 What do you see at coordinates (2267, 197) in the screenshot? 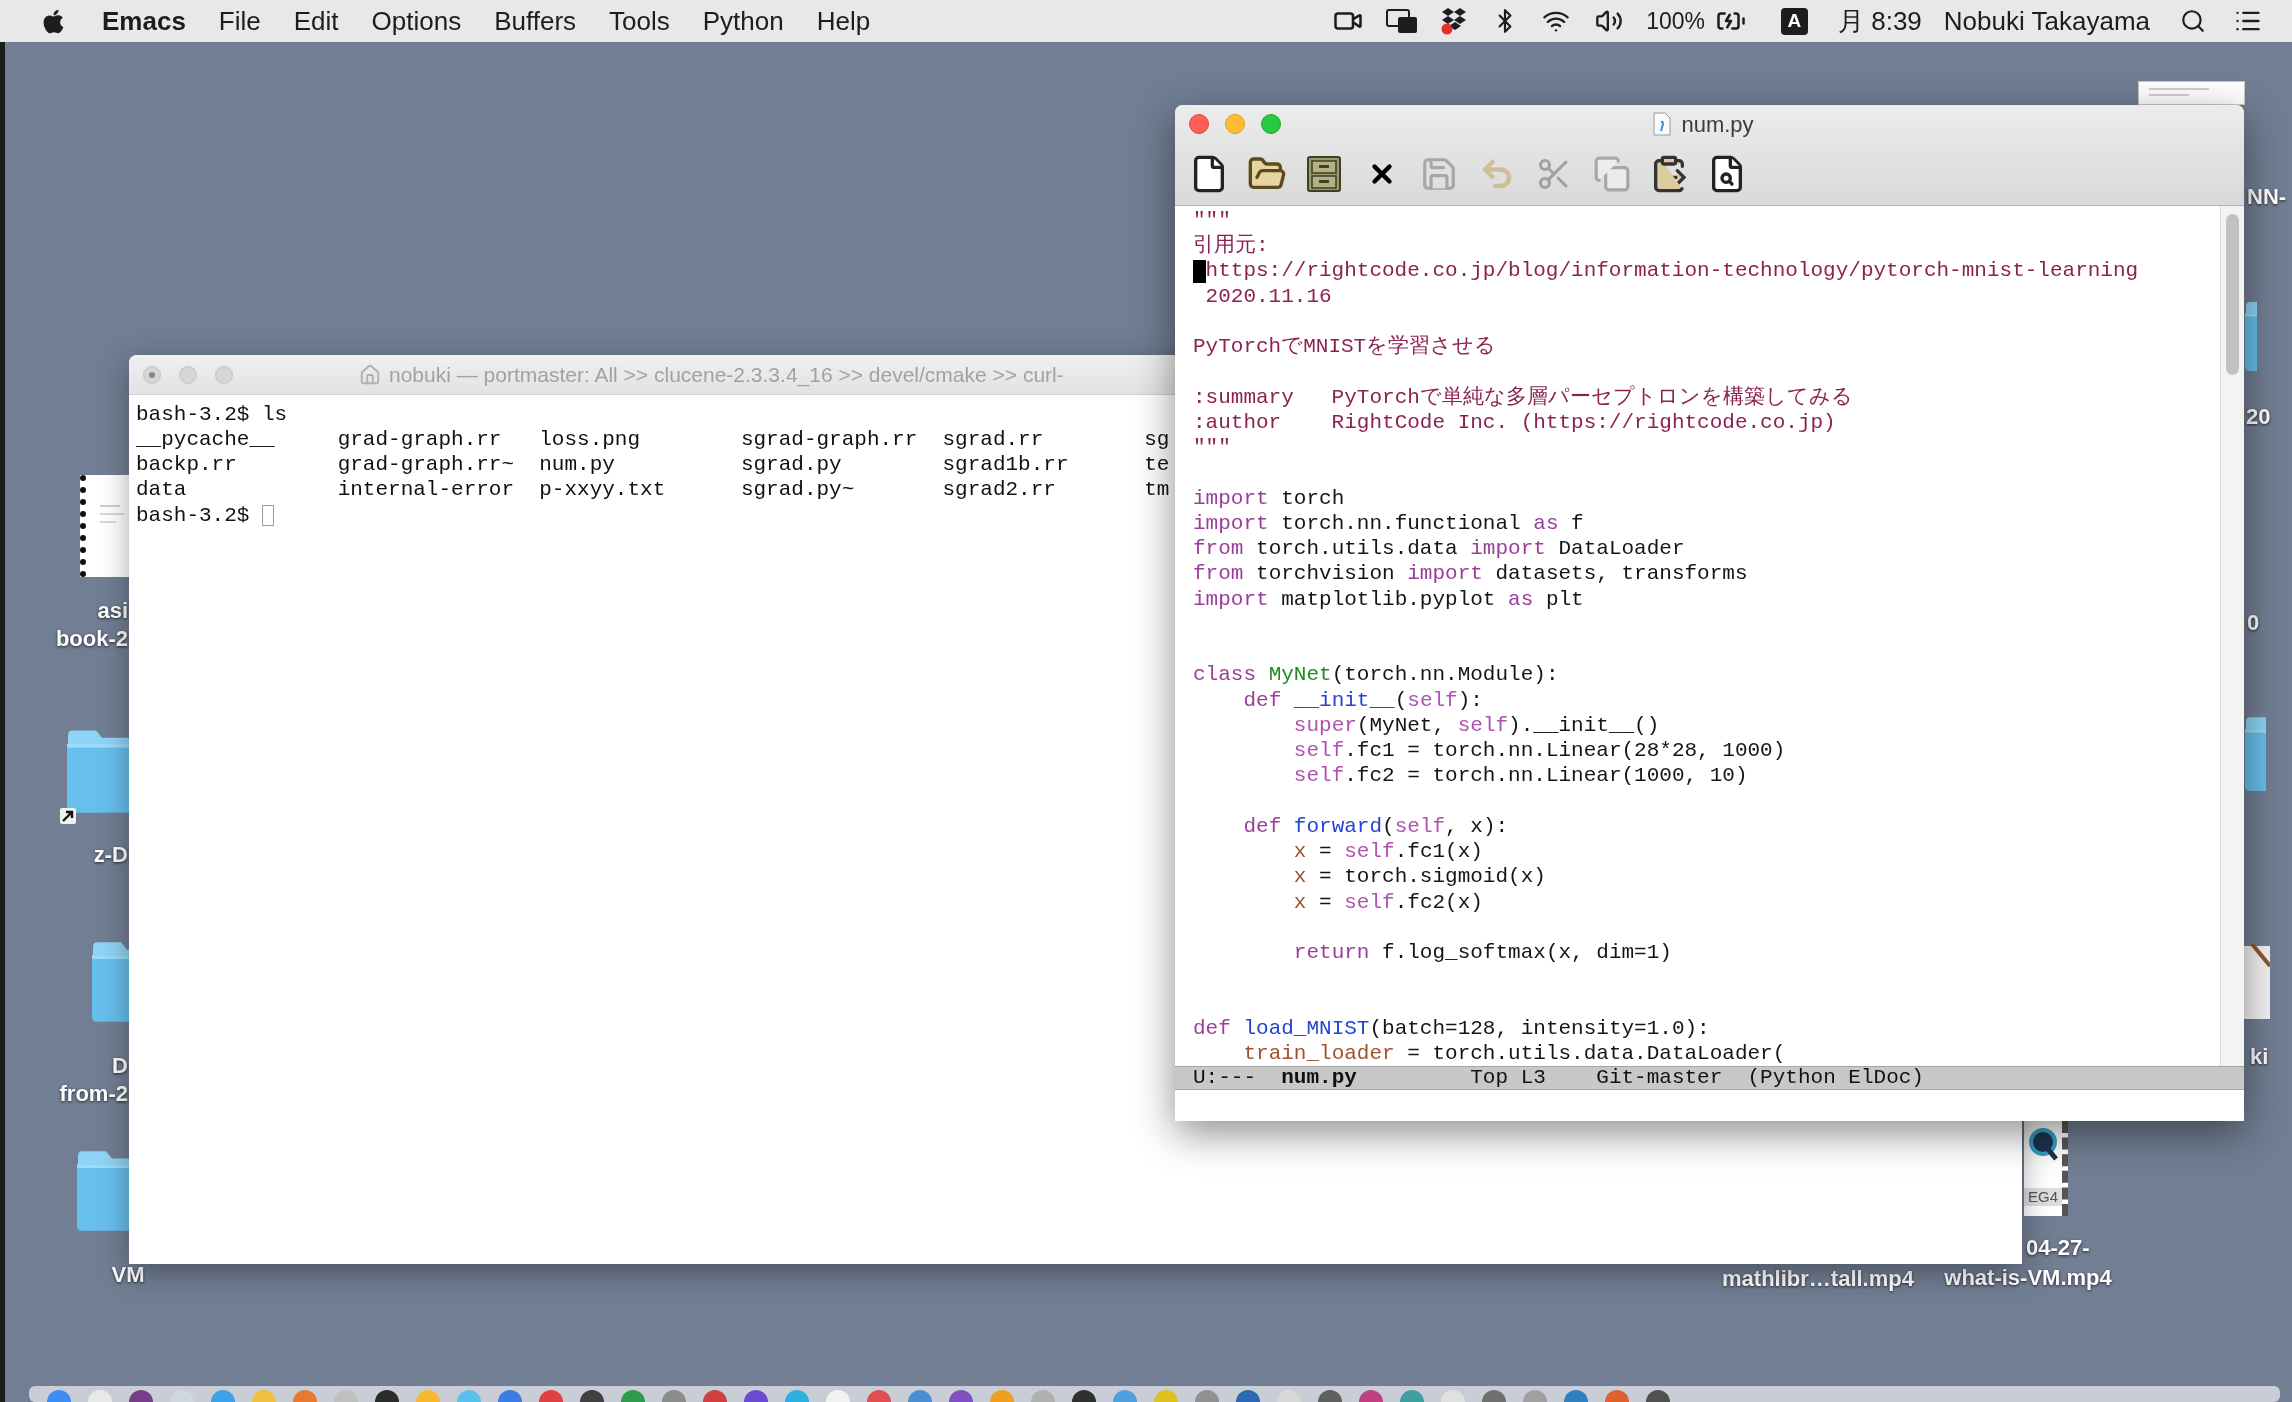
I see `desktop-icon-label: NN-` at bounding box center [2267, 197].